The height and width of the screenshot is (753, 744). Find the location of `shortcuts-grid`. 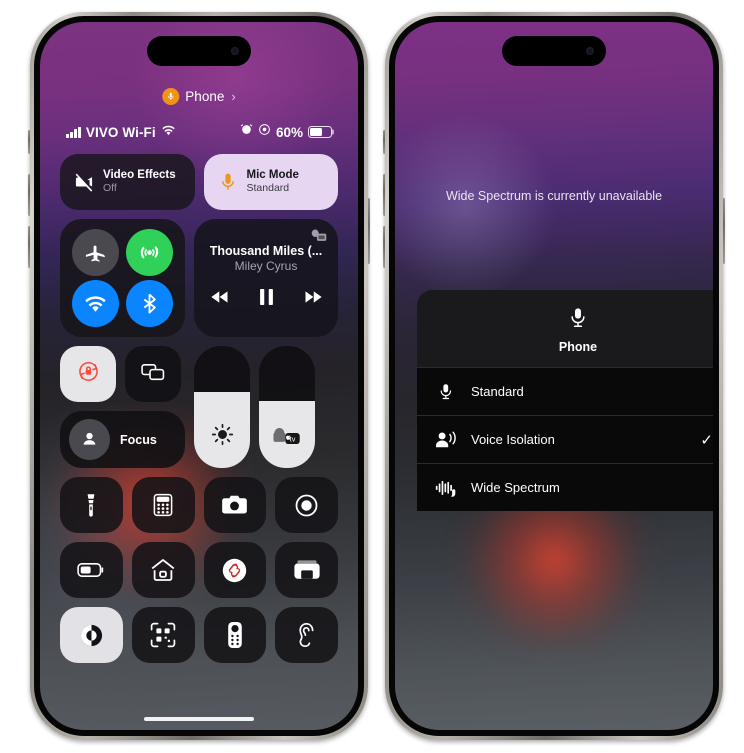

shortcuts-grid is located at coordinates (199, 570).